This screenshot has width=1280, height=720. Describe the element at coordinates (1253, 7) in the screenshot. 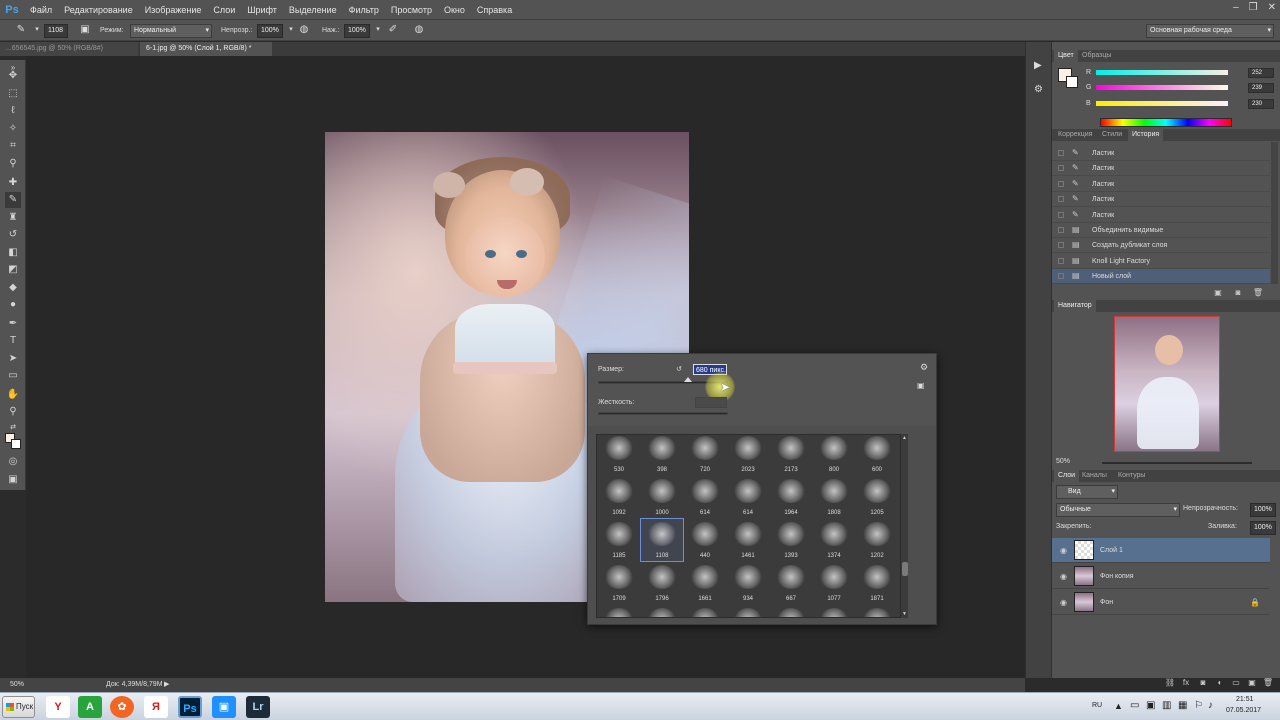

I see `restore-button: ❐` at that location.